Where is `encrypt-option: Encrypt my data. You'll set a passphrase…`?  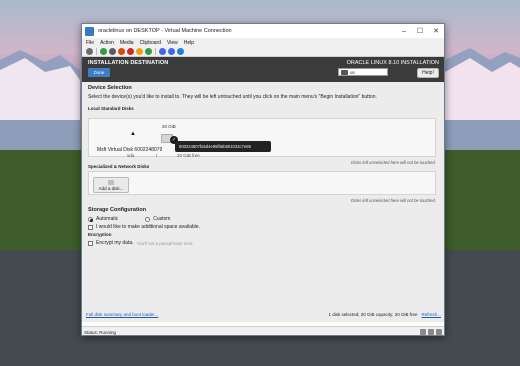 encrypt-option: Encrypt my data. You'll set a passphrase… is located at coordinates (141, 243).